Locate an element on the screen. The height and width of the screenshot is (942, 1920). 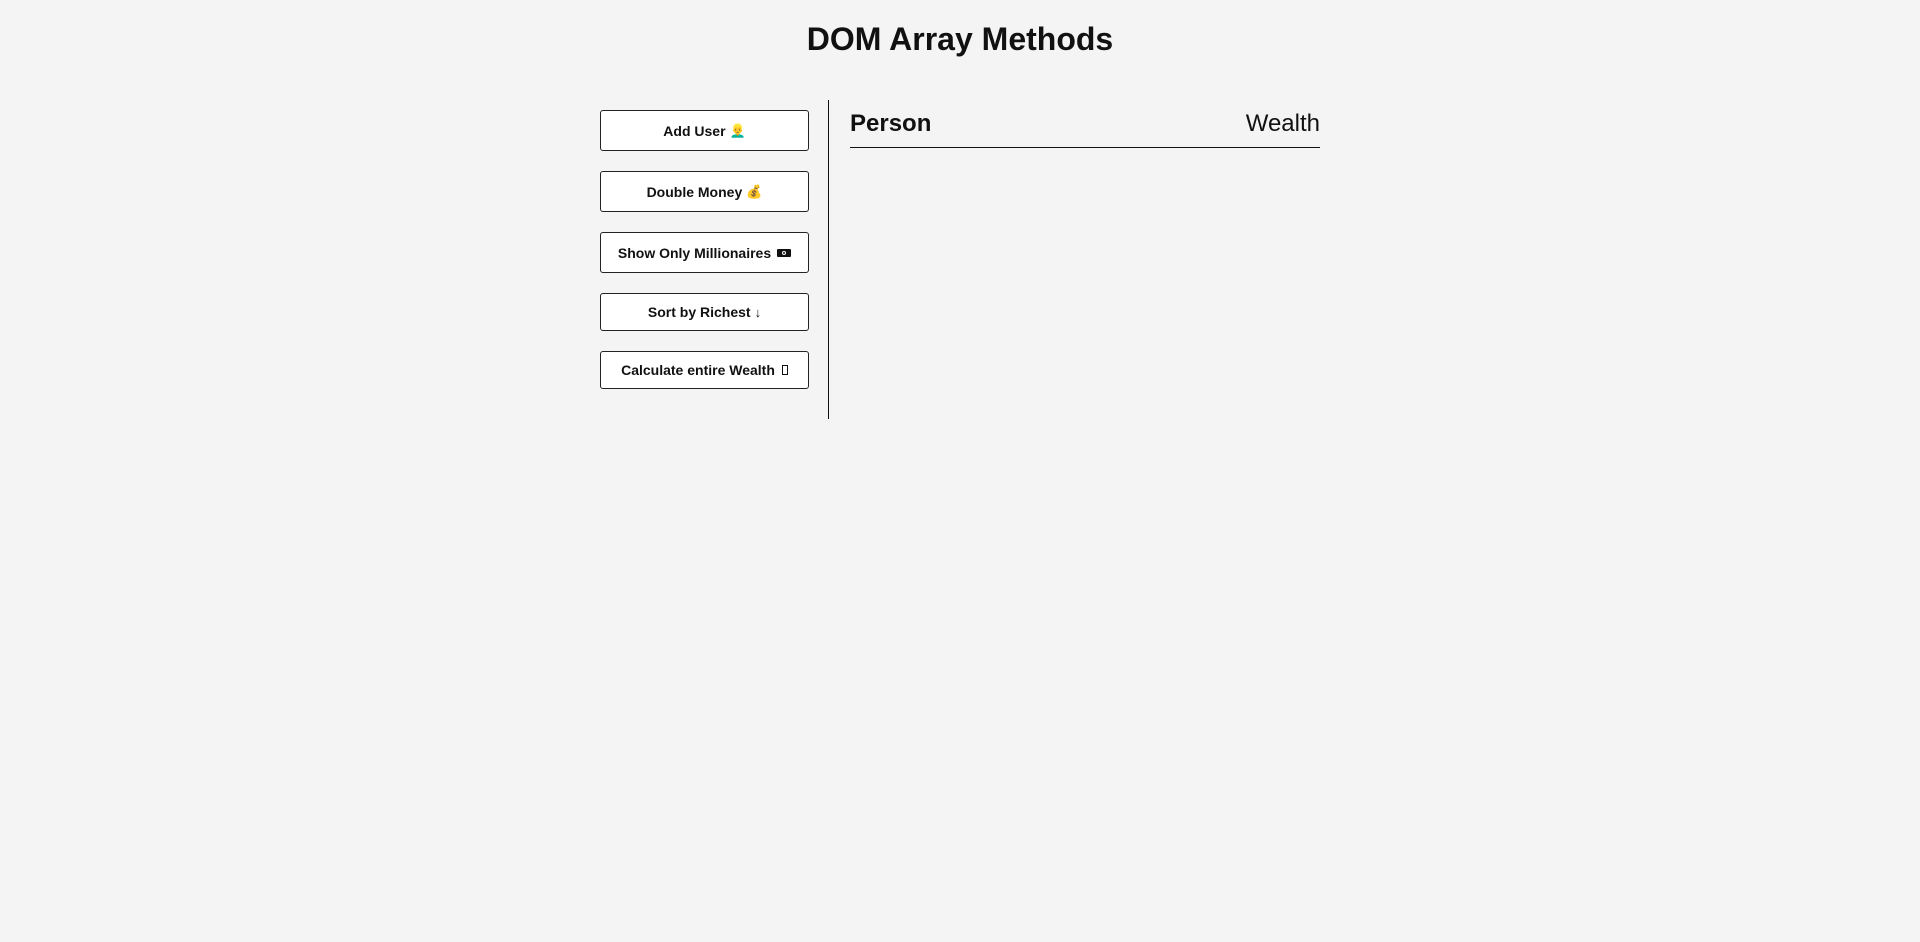
show-millionaires-button: Show Only Millionaires is located at coordinates (704, 252).